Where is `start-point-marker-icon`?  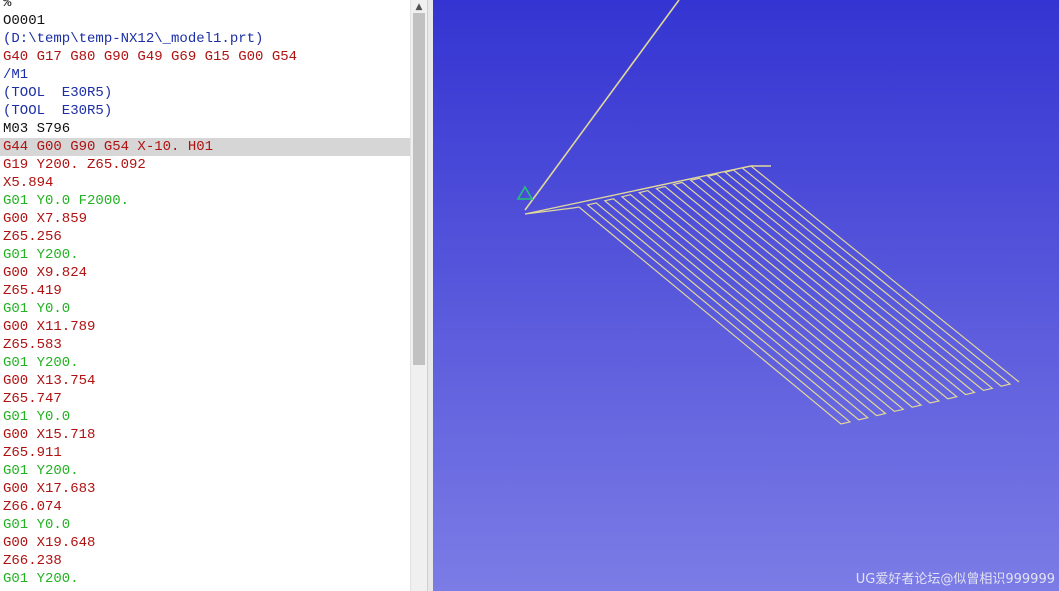
start-point-marker-icon is located at coordinates (525, 192).